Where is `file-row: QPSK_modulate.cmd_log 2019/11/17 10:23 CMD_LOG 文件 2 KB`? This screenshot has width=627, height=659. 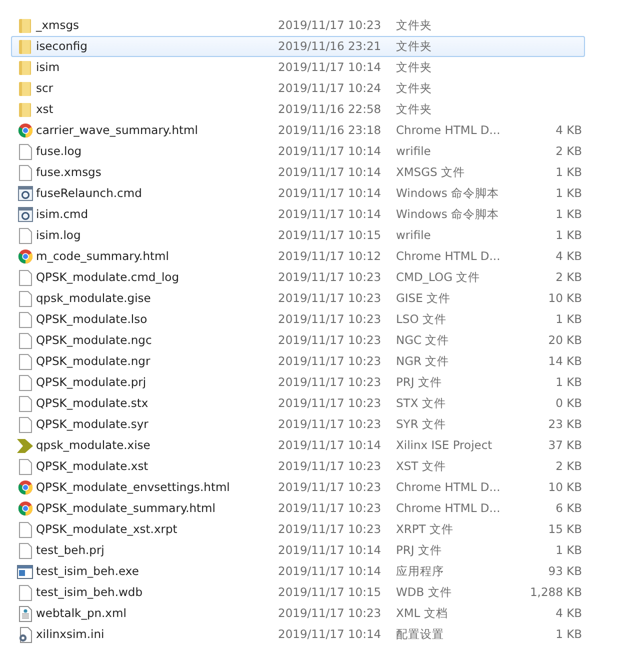 file-row: QPSK_modulate.cmd_log 2019/11/17 10:23 CMD_LOG 文件 2 KB is located at coordinates (298, 277).